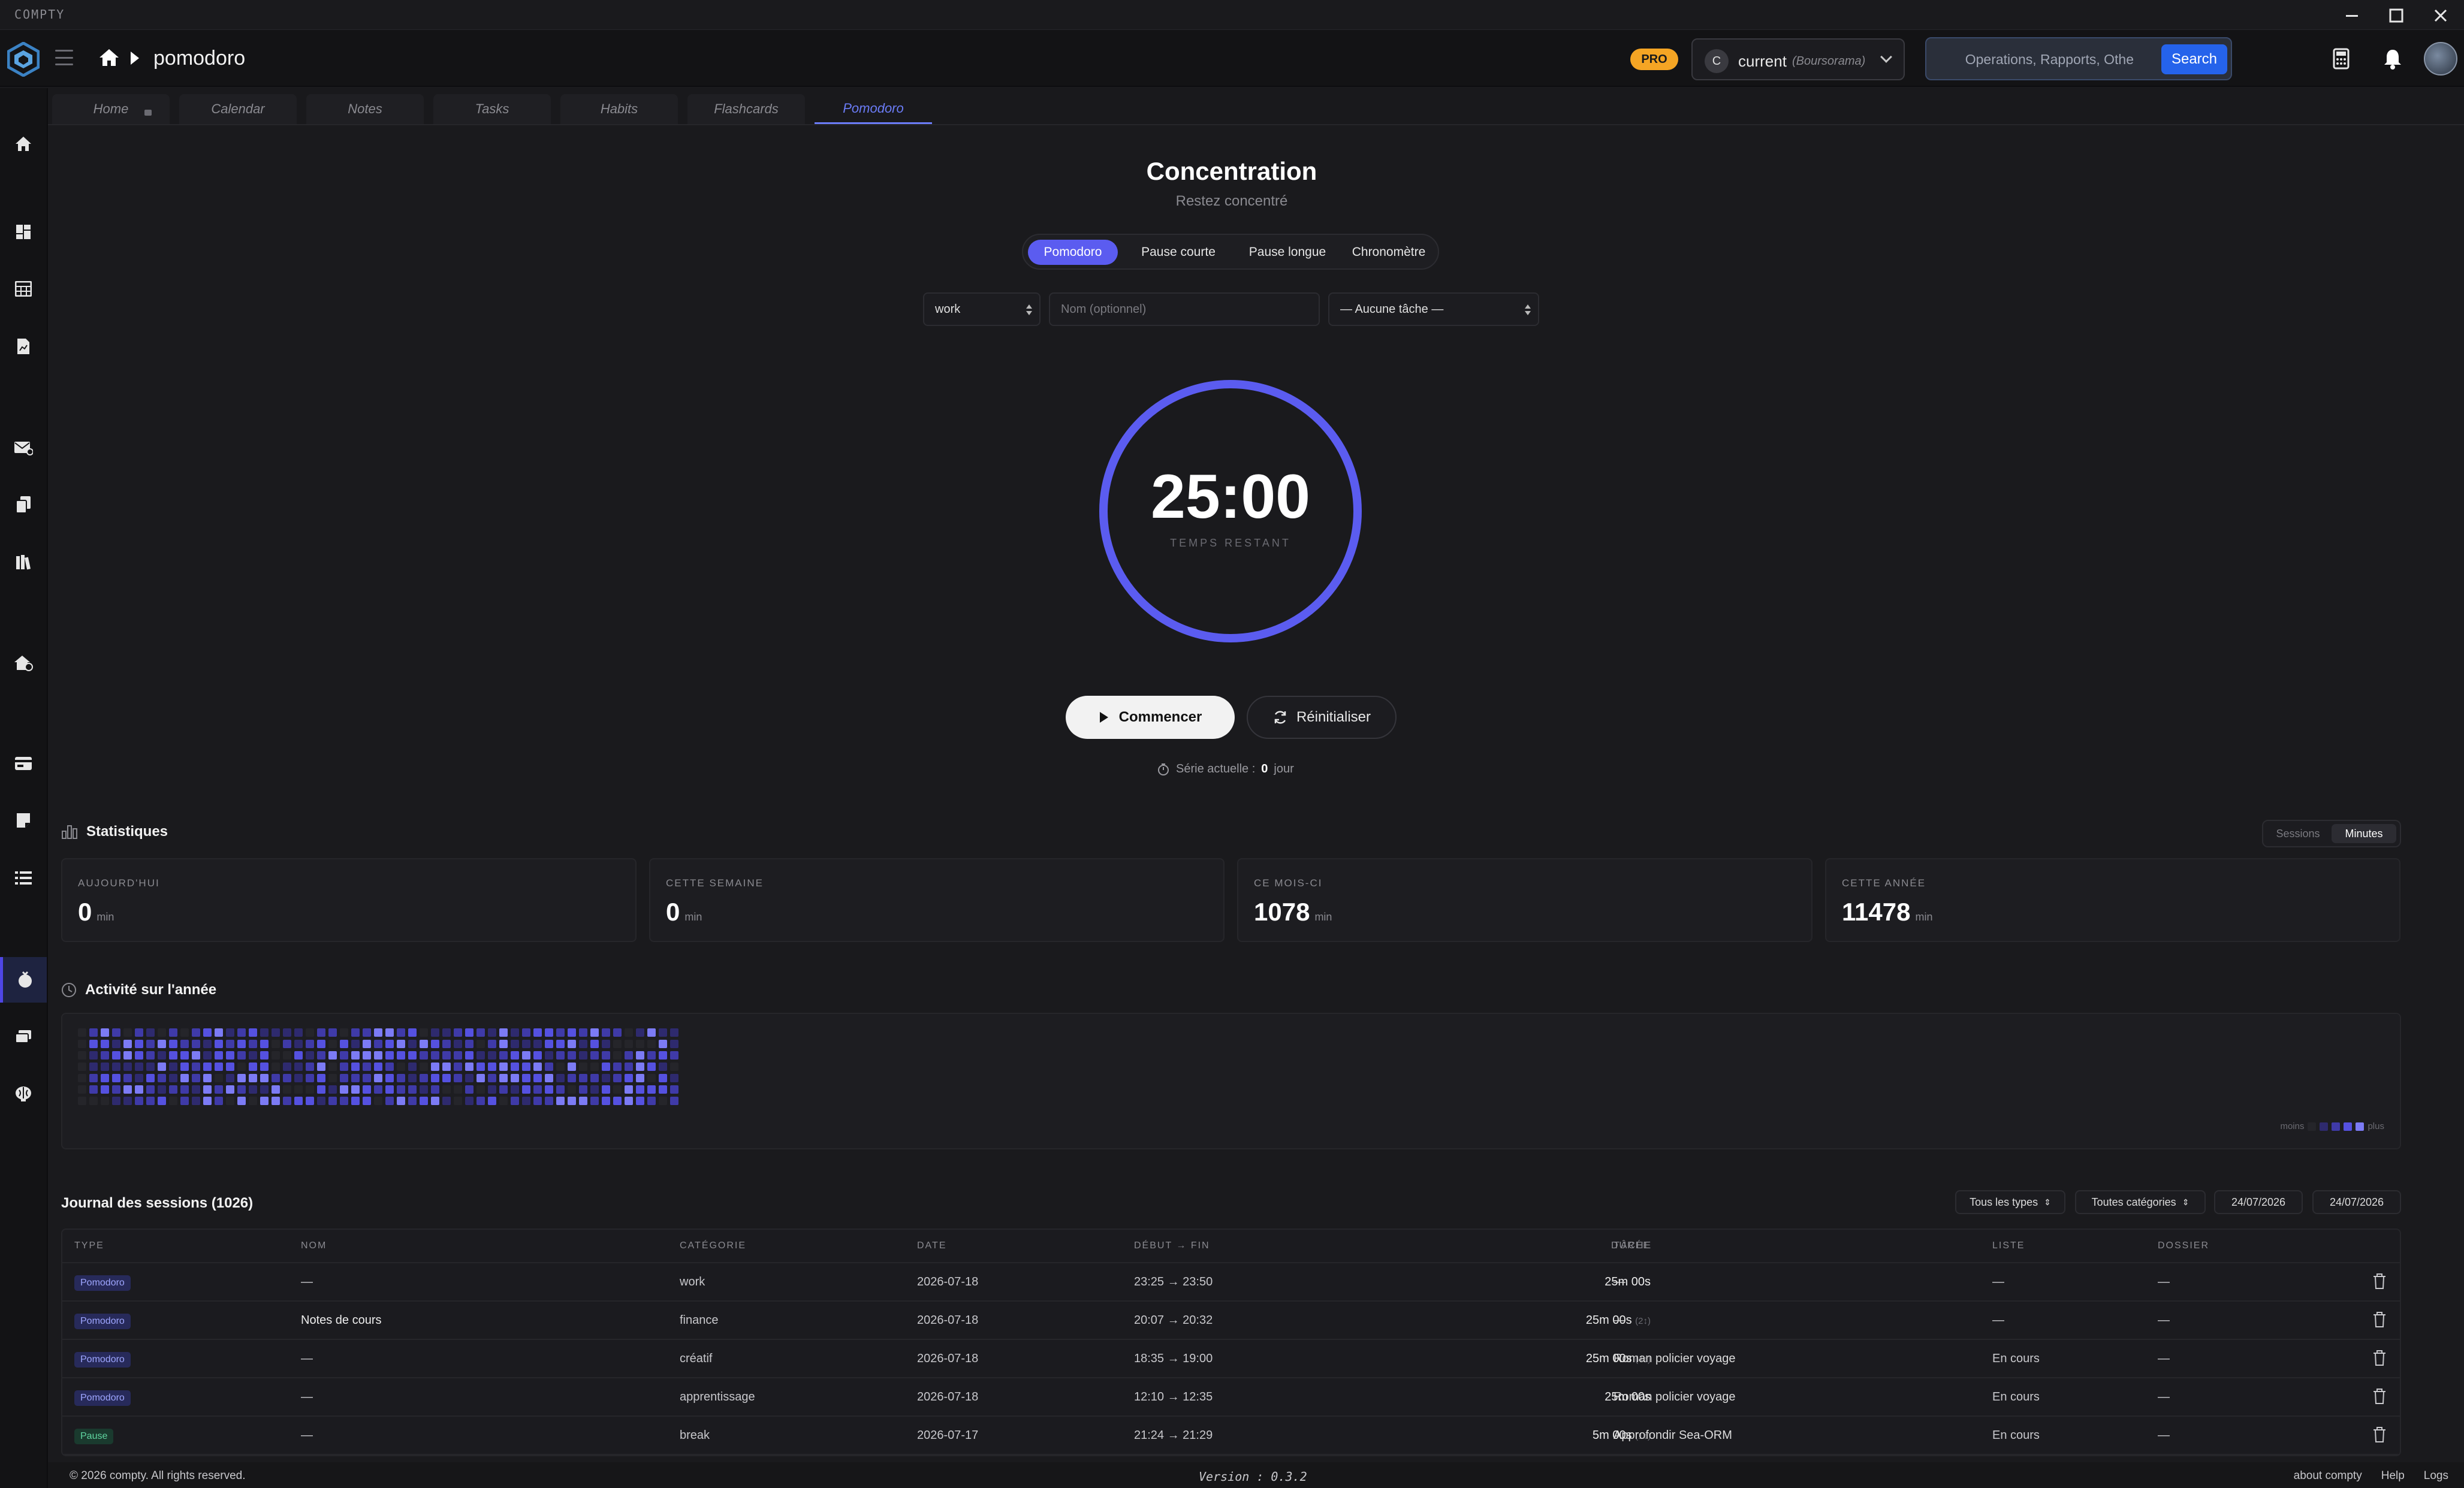 This screenshot has height=1488, width=2464. I want to click on footer-link-logs: Logs, so click(2436, 1476).